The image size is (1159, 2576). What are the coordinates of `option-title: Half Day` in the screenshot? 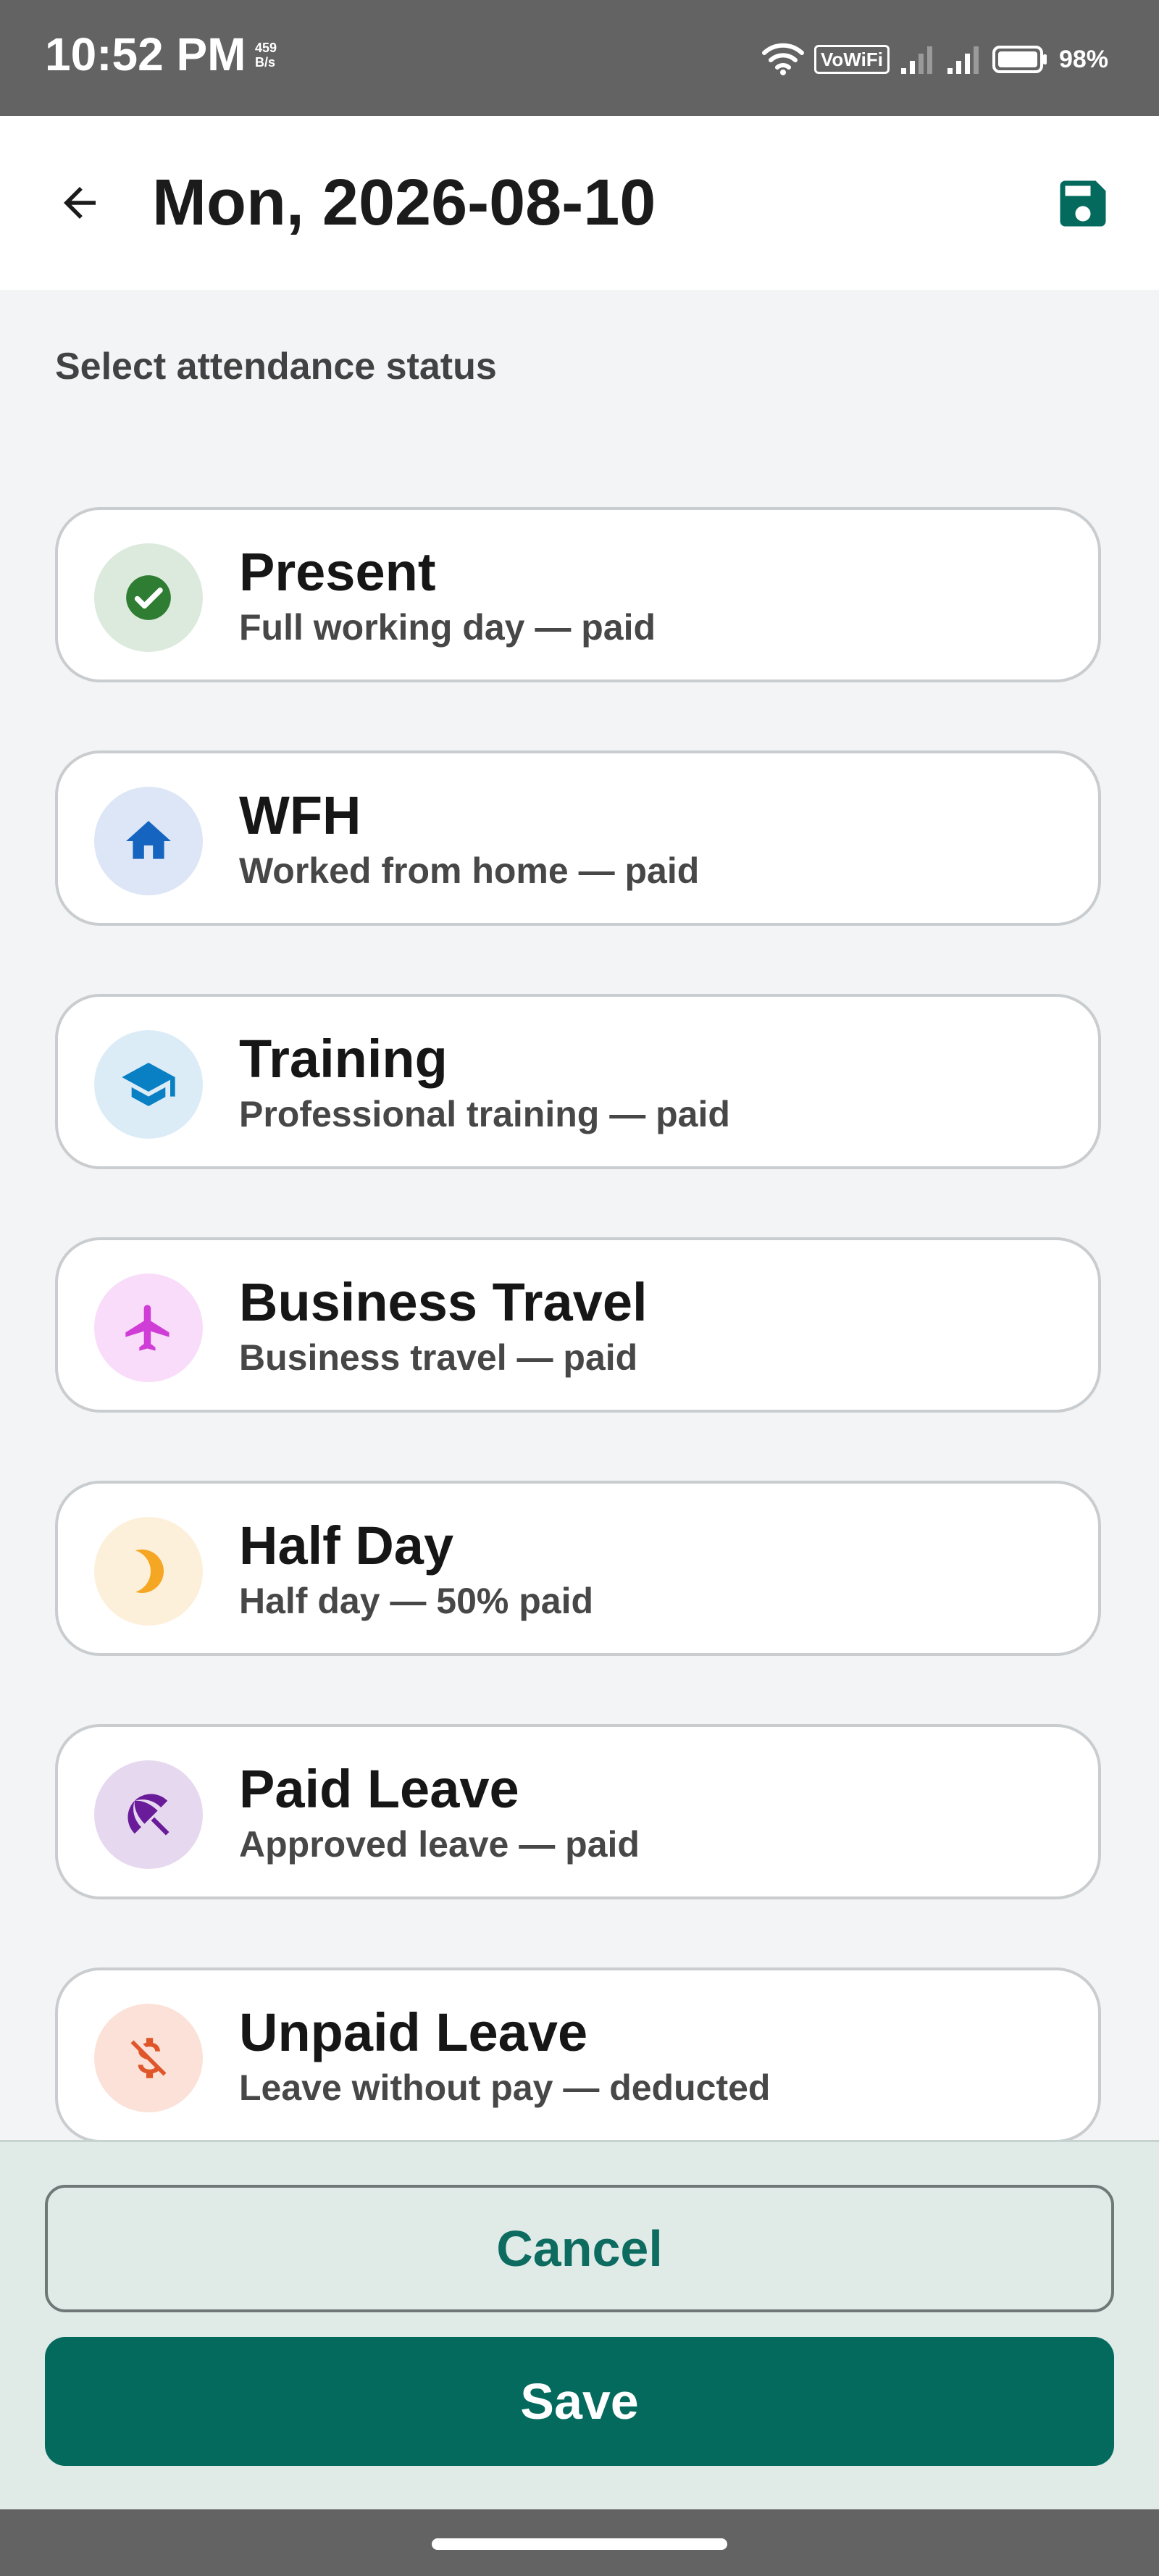 It's located at (346, 1545).